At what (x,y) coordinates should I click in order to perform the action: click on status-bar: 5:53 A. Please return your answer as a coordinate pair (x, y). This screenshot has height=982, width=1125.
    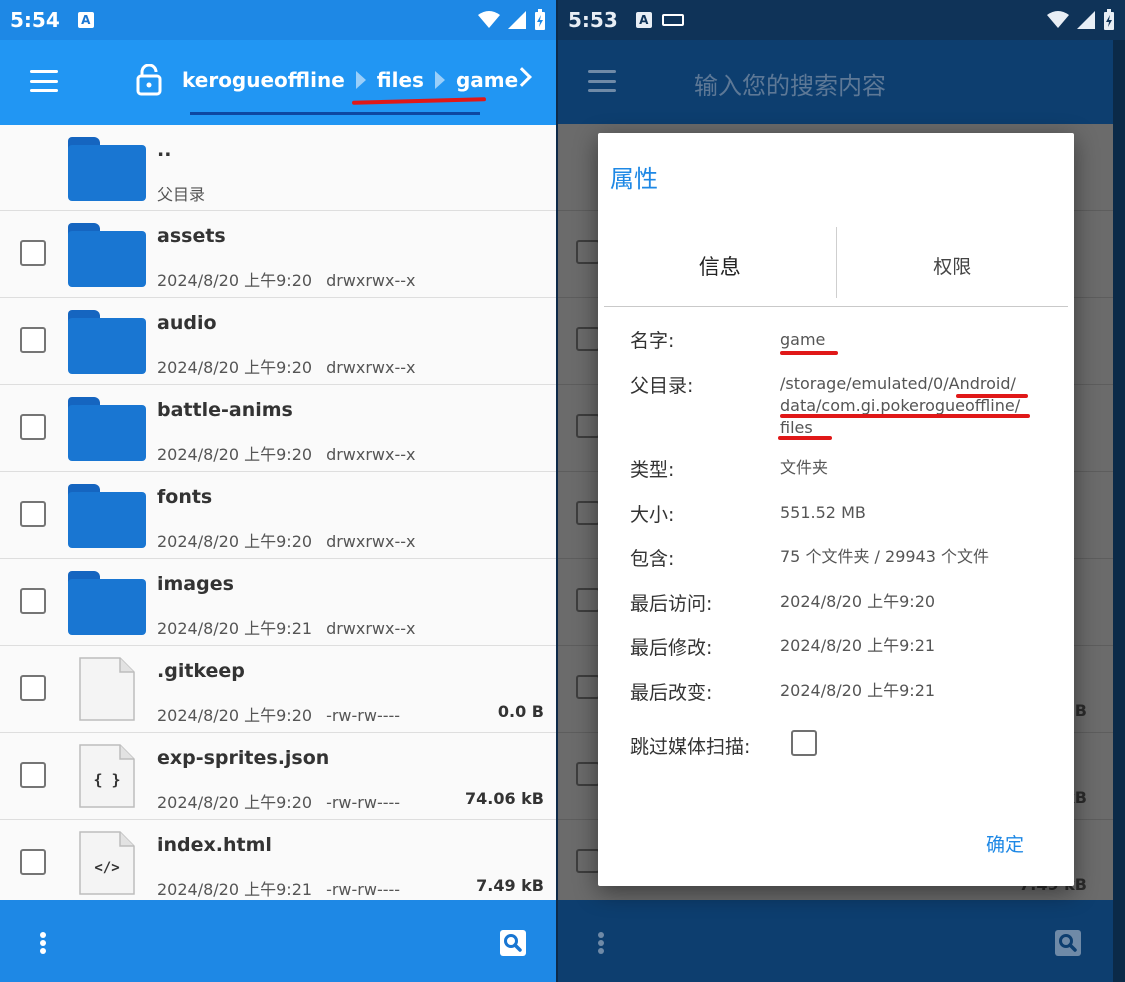
    Looking at the image, I should click on (841, 20).